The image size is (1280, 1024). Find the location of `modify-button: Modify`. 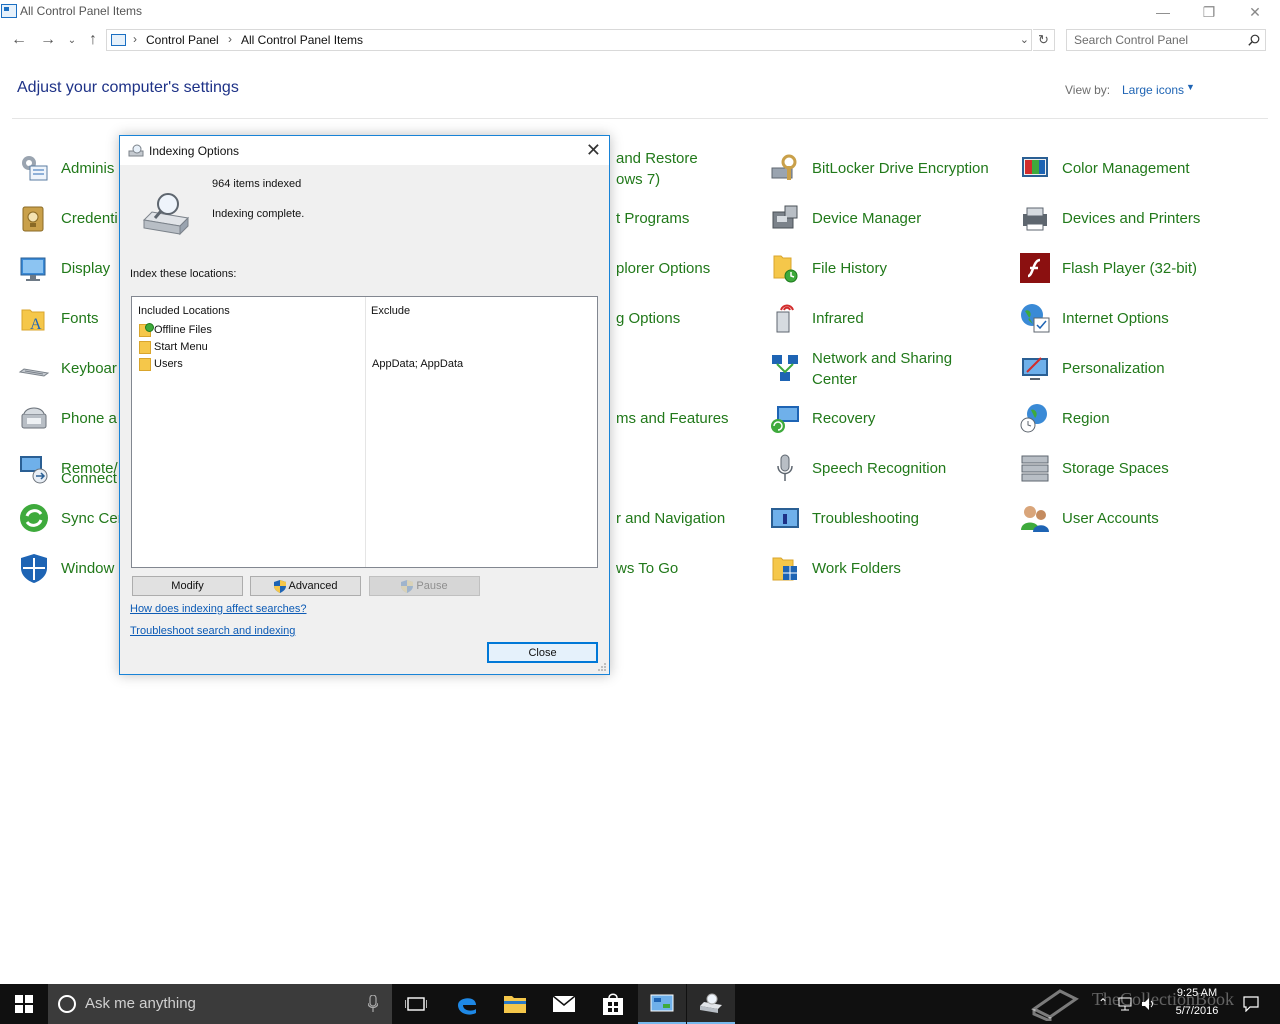

modify-button: Modify is located at coordinates (187, 586).